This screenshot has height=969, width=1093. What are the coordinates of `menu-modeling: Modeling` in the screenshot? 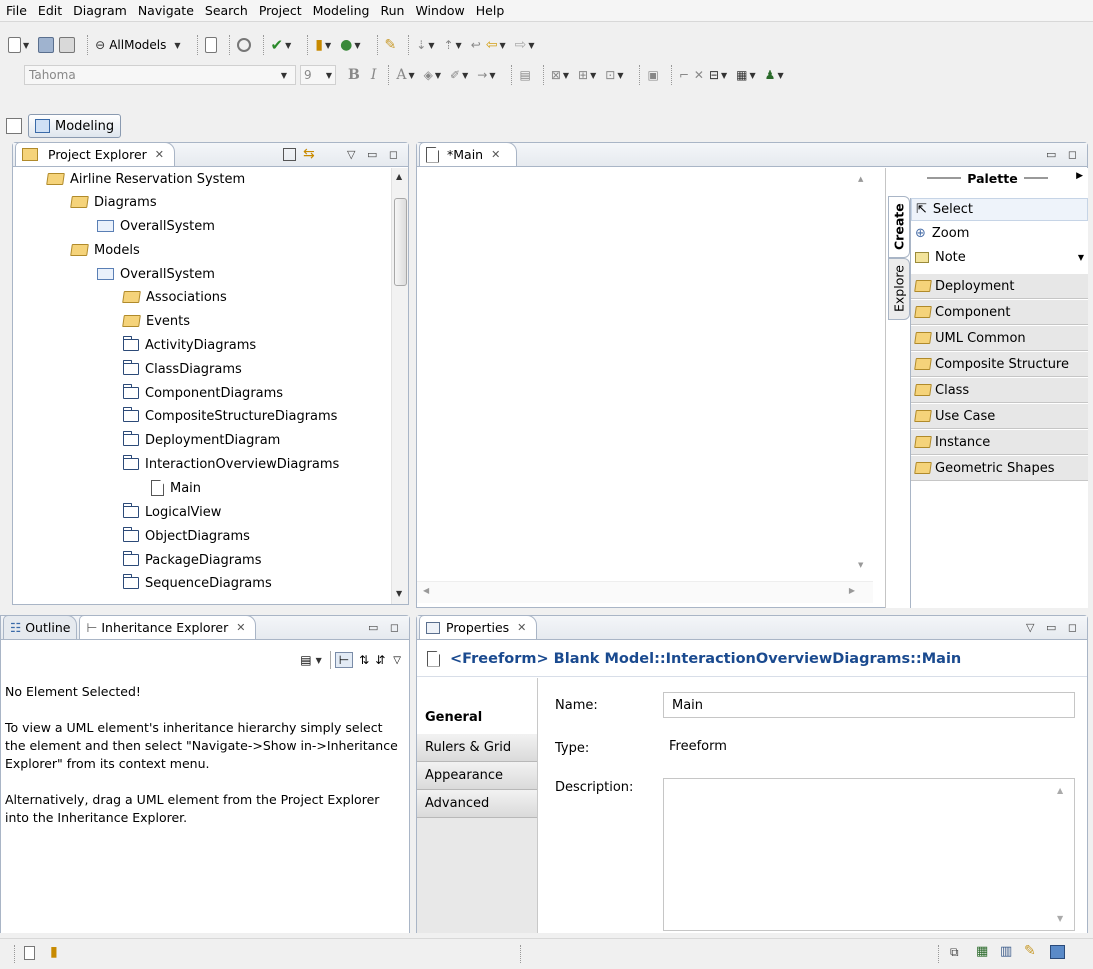 It's located at (341, 10).